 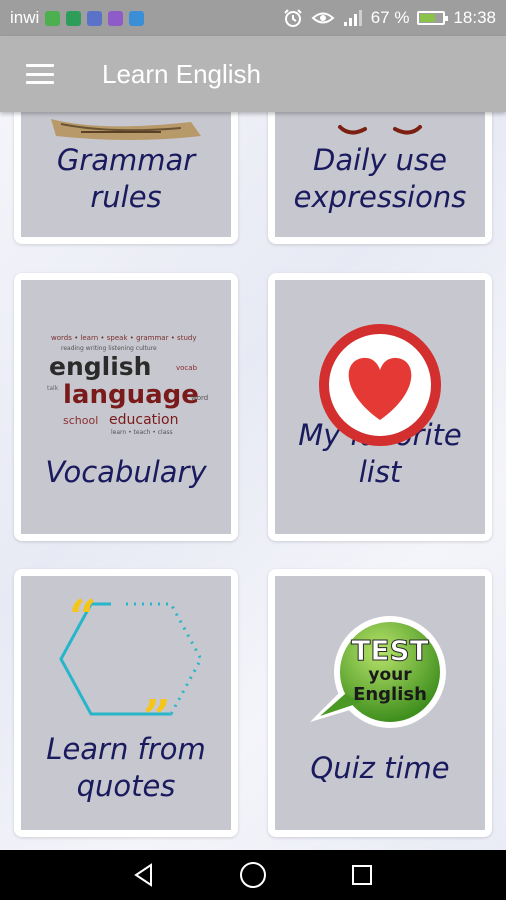 What do you see at coordinates (131, 395) in the screenshot?
I see `svg-text: language` at bounding box center [131, 395].